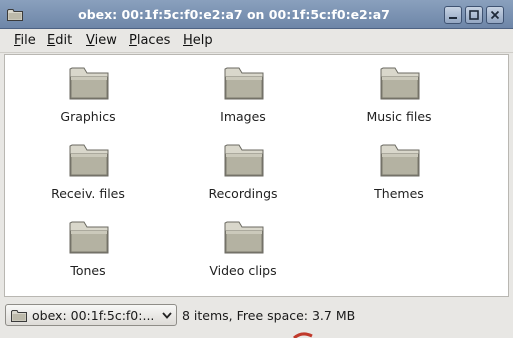 The width and height of the screenshot is (513, 338). Describe the element at coordinates (303, 335) in the screenshot. I see `background-decoration` at that location.